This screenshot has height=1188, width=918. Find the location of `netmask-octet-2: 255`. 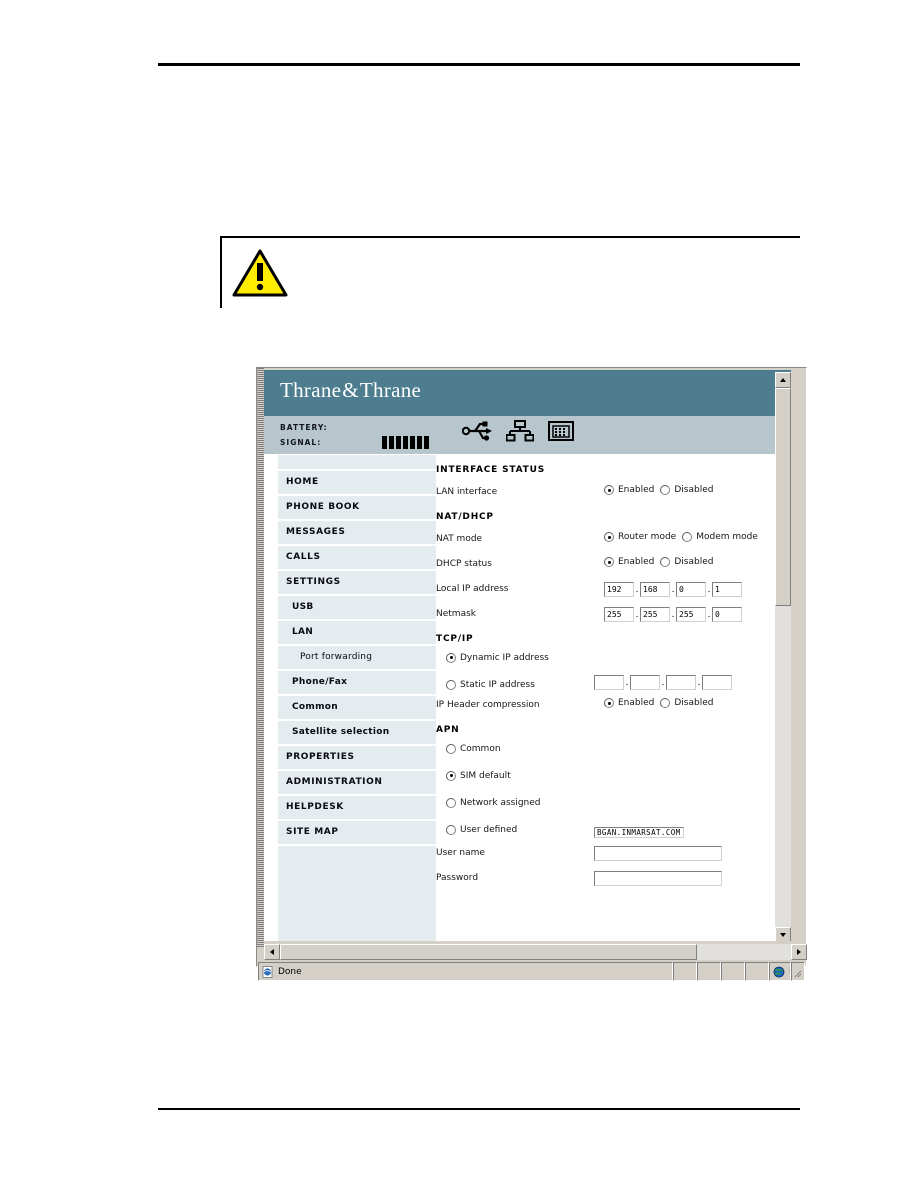

netmask-octet-2: 255 is located at coordinates (655, 614).